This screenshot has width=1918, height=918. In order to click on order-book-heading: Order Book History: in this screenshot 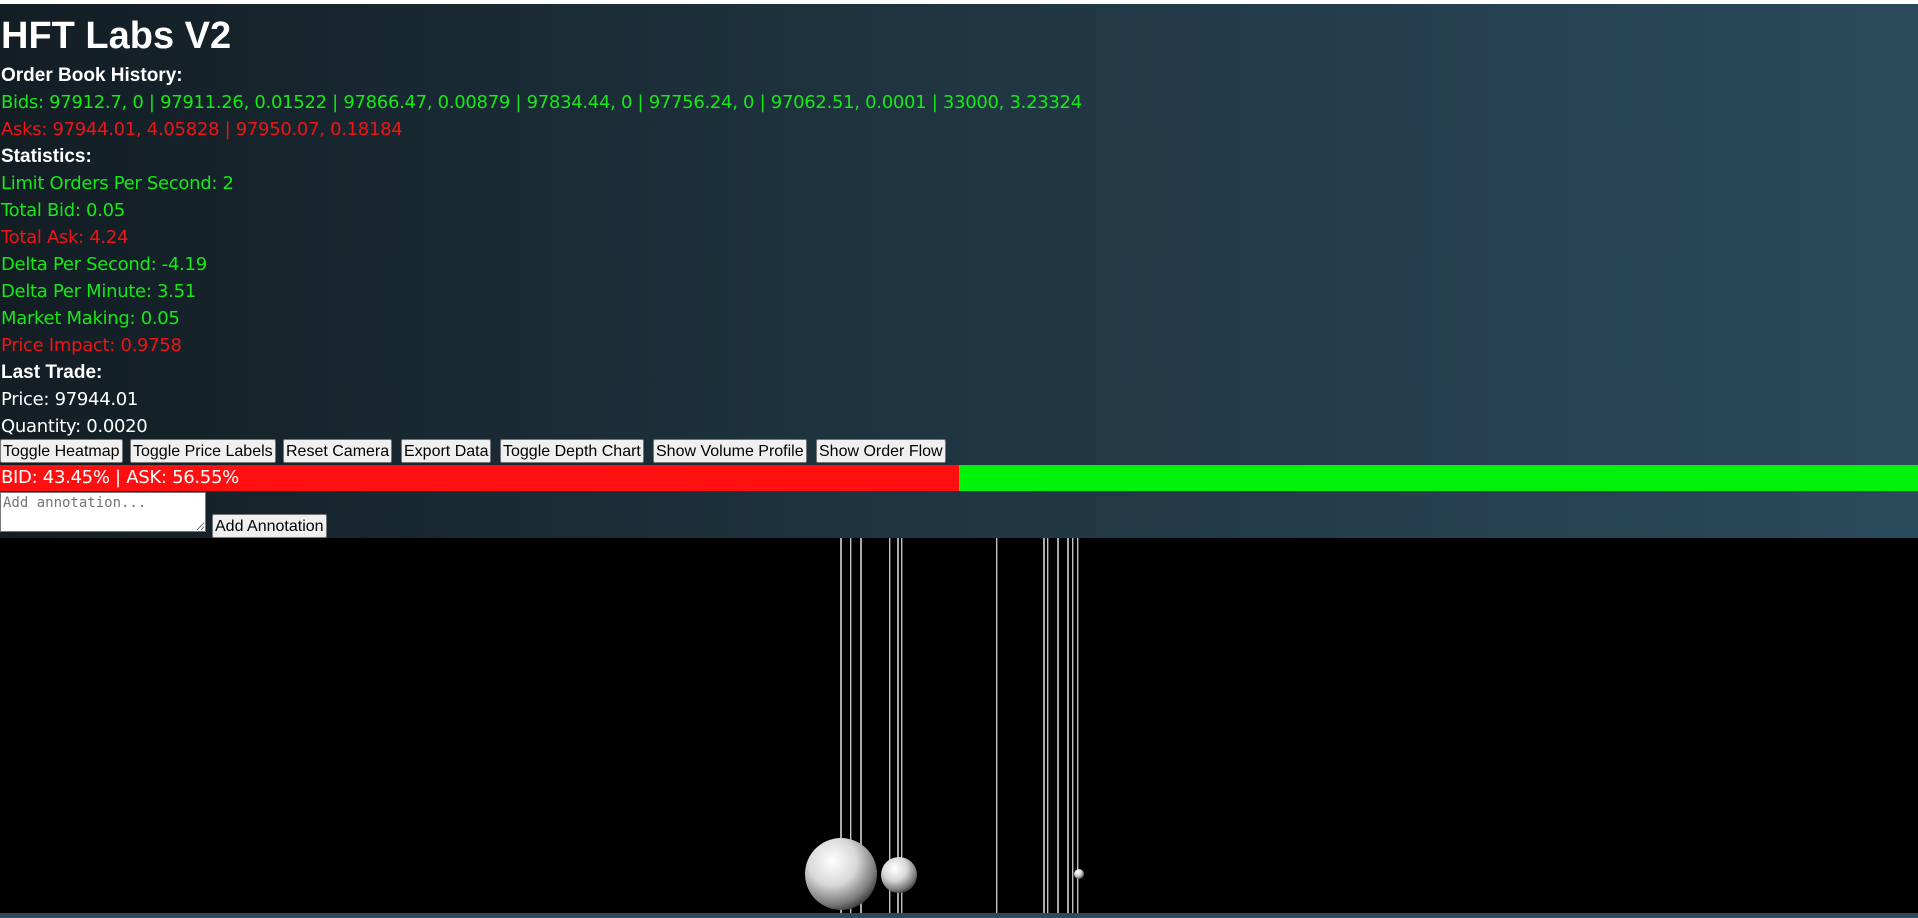, I will do `click(92, 75)`.